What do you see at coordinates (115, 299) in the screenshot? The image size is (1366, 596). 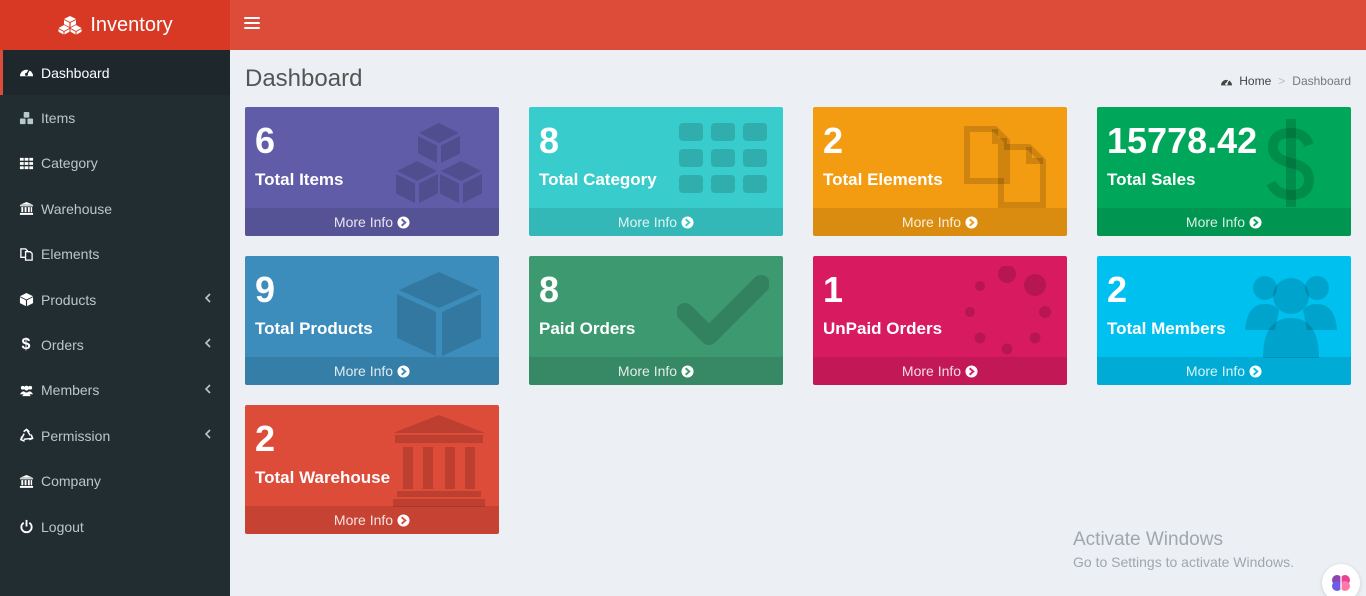 I see `sidebar-item-products: Products` at bounding box center [115, 299].